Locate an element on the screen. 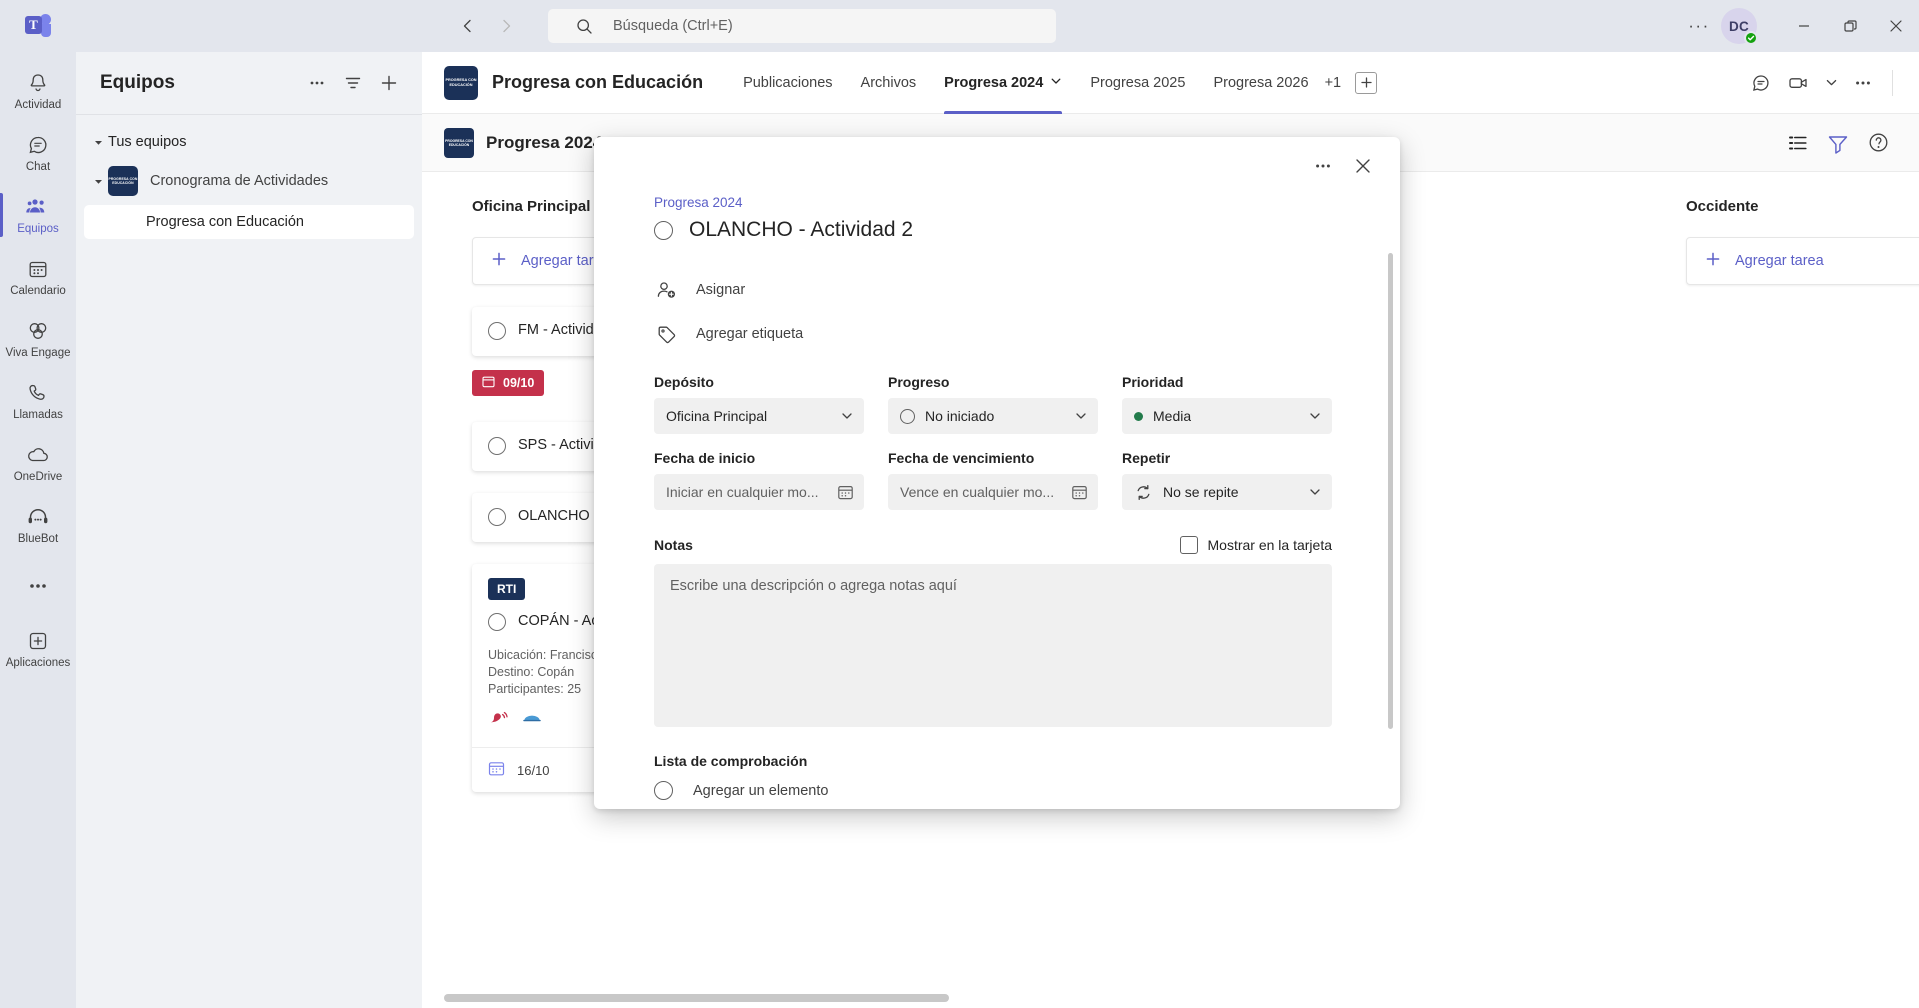 This screenshot has height=1008, width=1919. bot-icon is located at coordinates (38, 517).